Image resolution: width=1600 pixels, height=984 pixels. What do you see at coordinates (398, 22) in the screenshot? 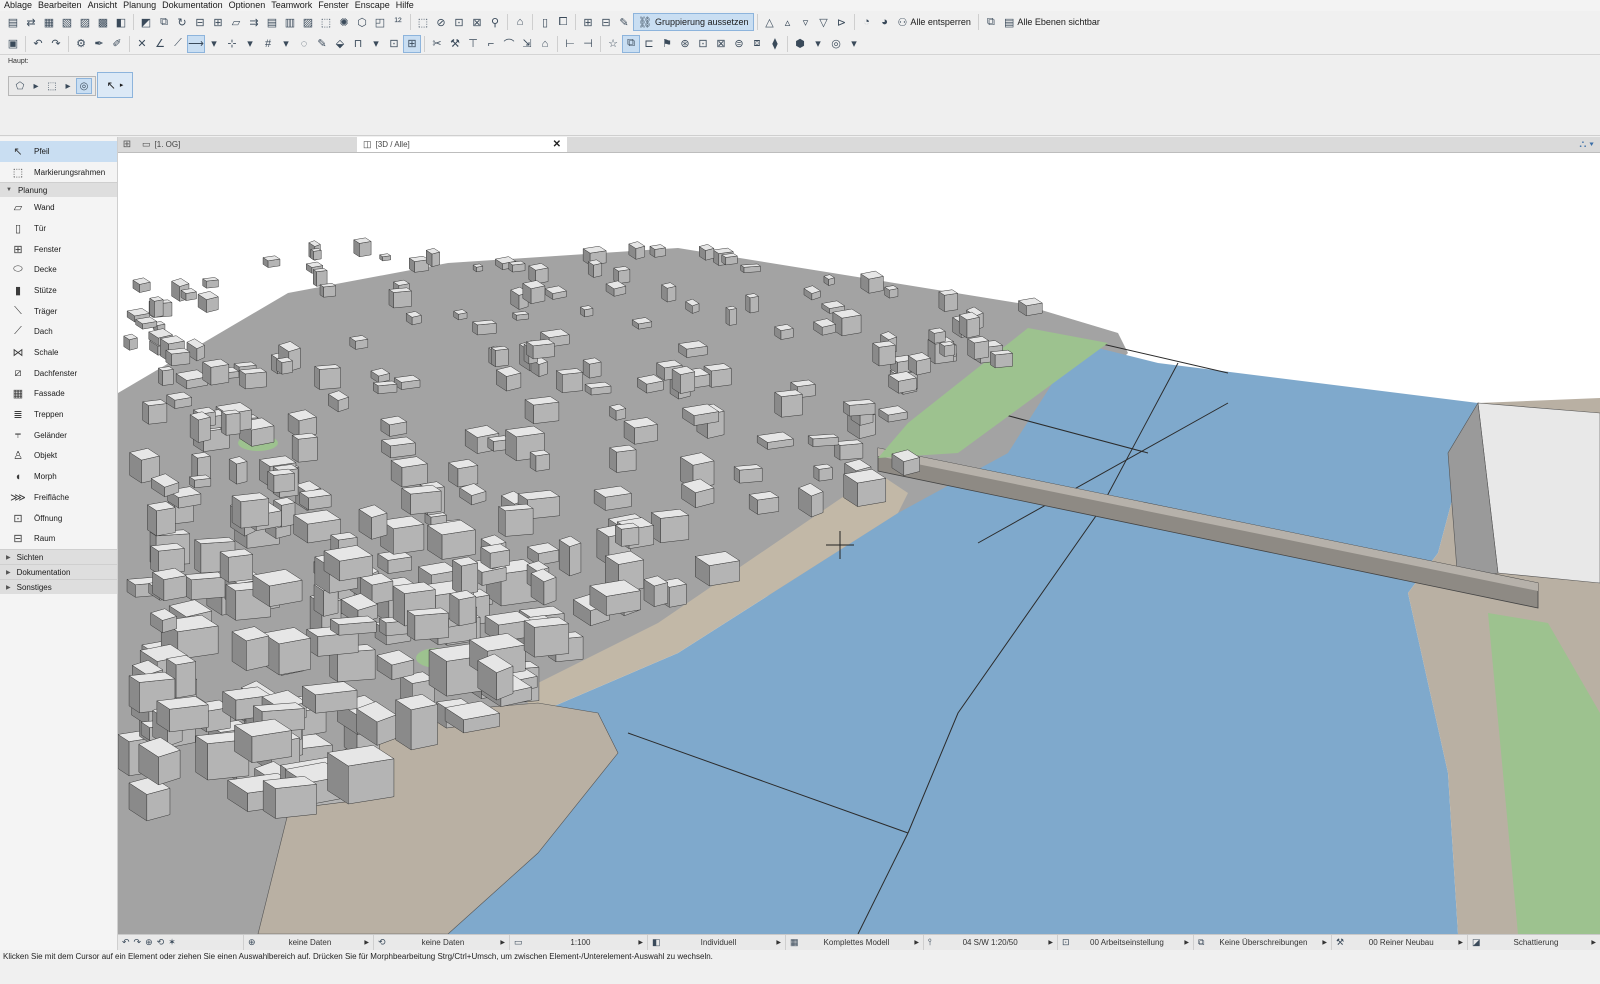
I see `number-icon: ¹²` at bounding box center [398, 22].